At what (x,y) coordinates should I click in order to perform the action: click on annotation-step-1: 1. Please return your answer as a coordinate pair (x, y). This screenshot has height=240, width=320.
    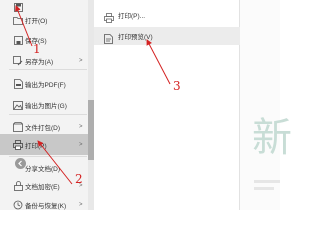
    Looking at the image, I should click on (37, 49).